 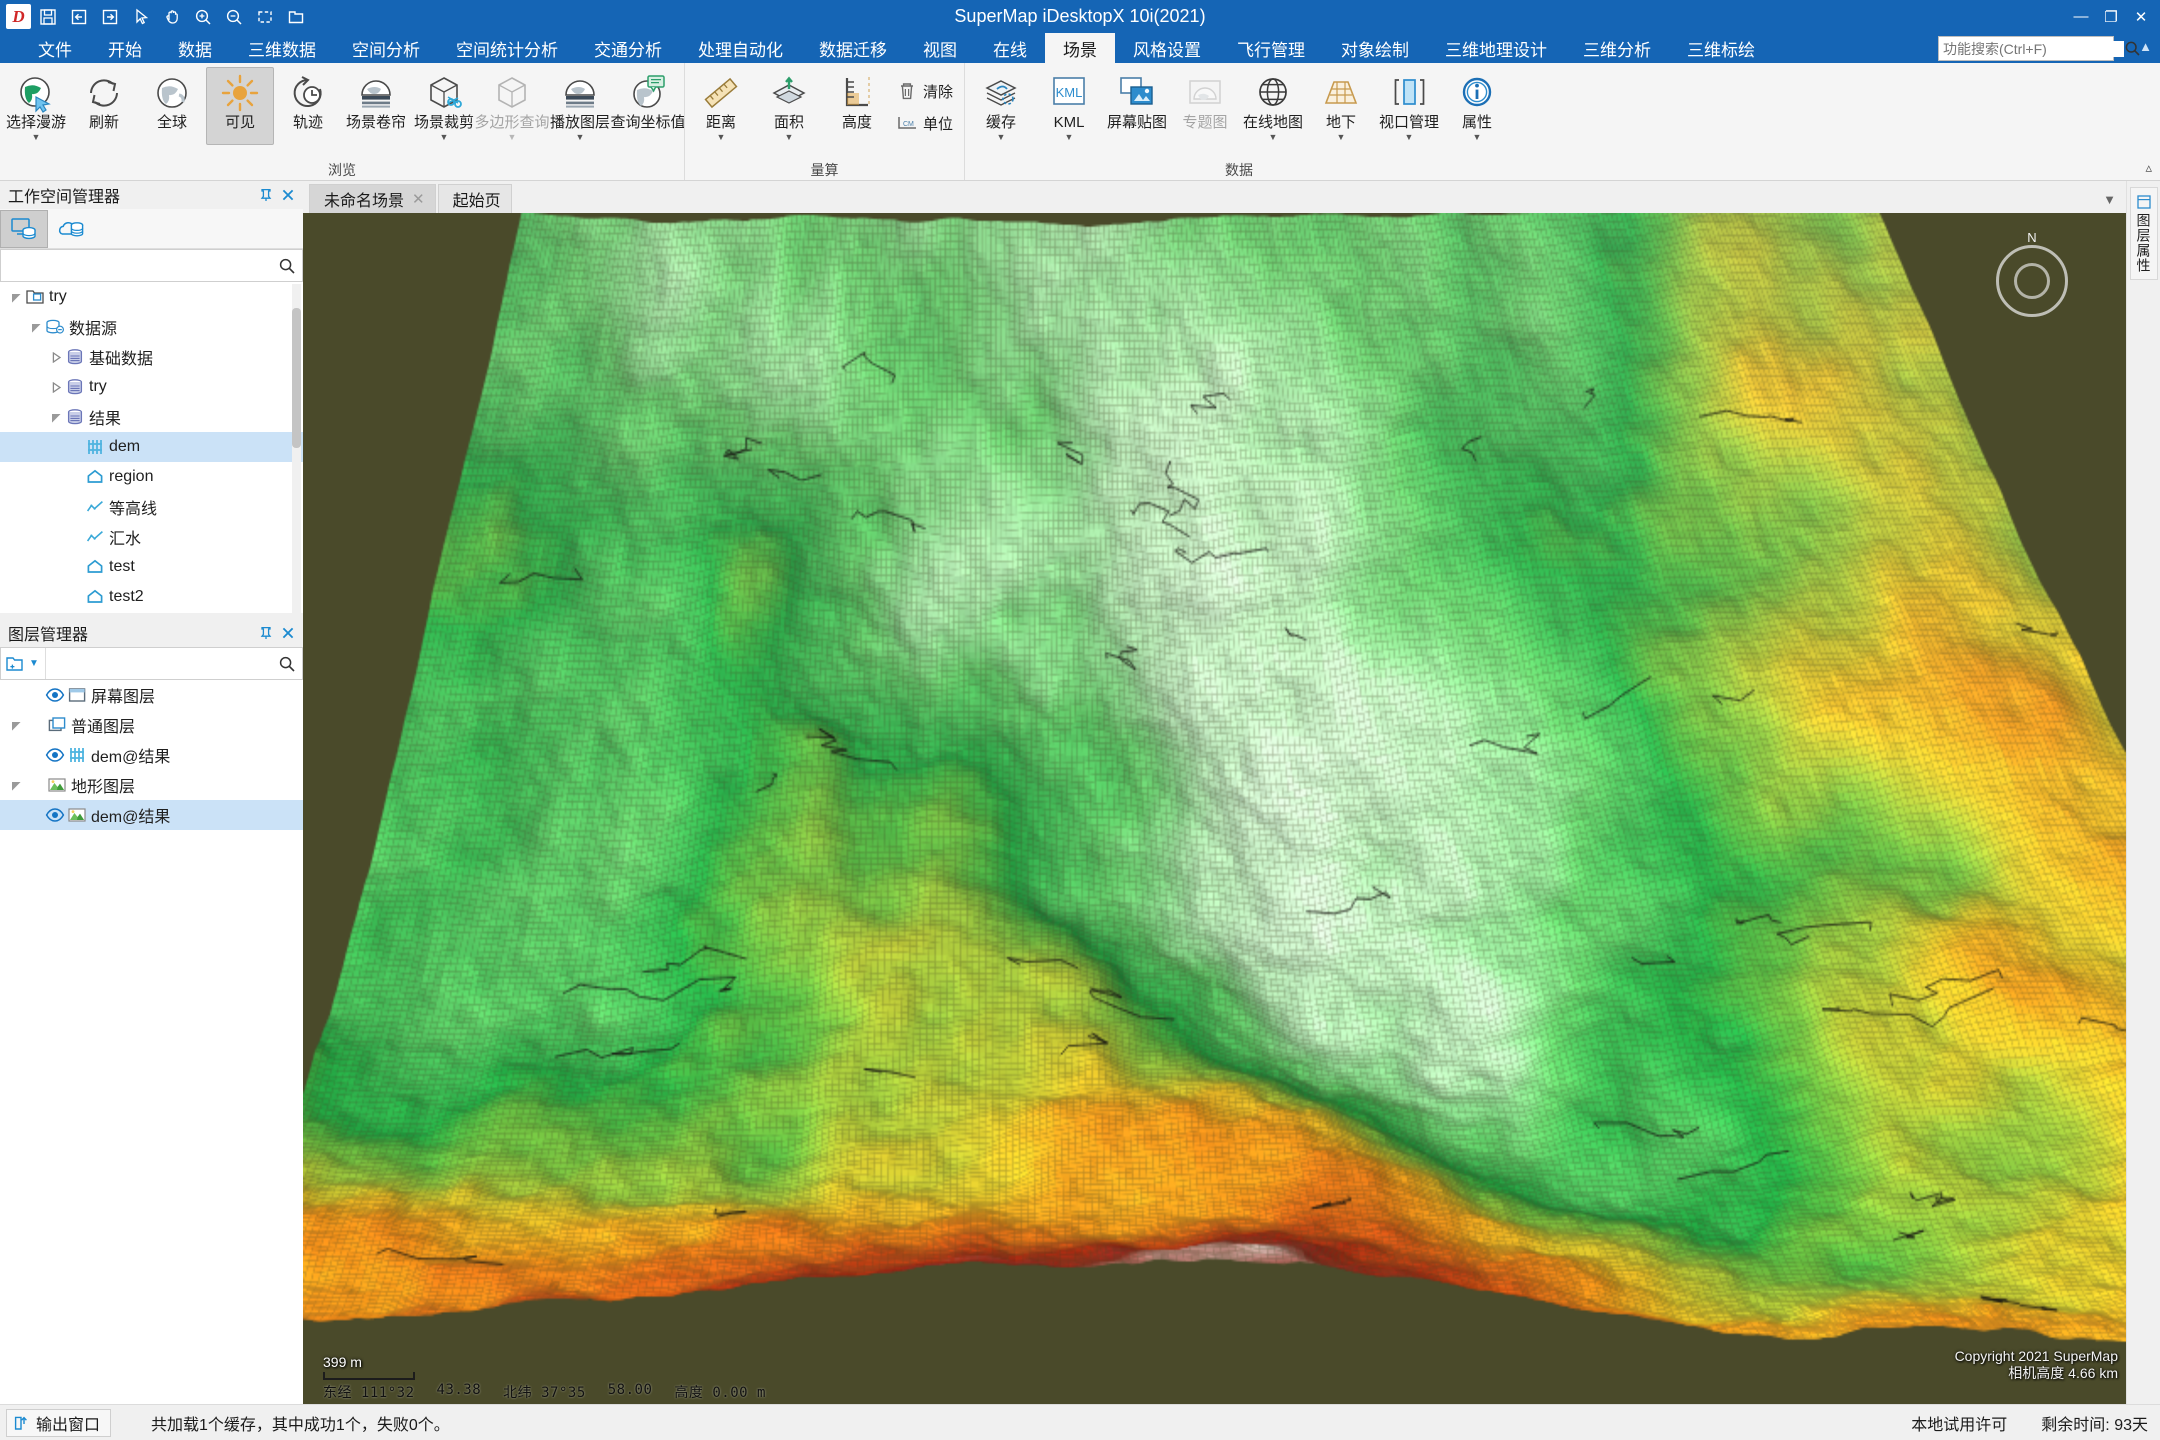 What do you see at coordinates (1080, 48) in the screenshot?
I see `ribbon-tab-11: 场景` at bounding box center [1080, 48].